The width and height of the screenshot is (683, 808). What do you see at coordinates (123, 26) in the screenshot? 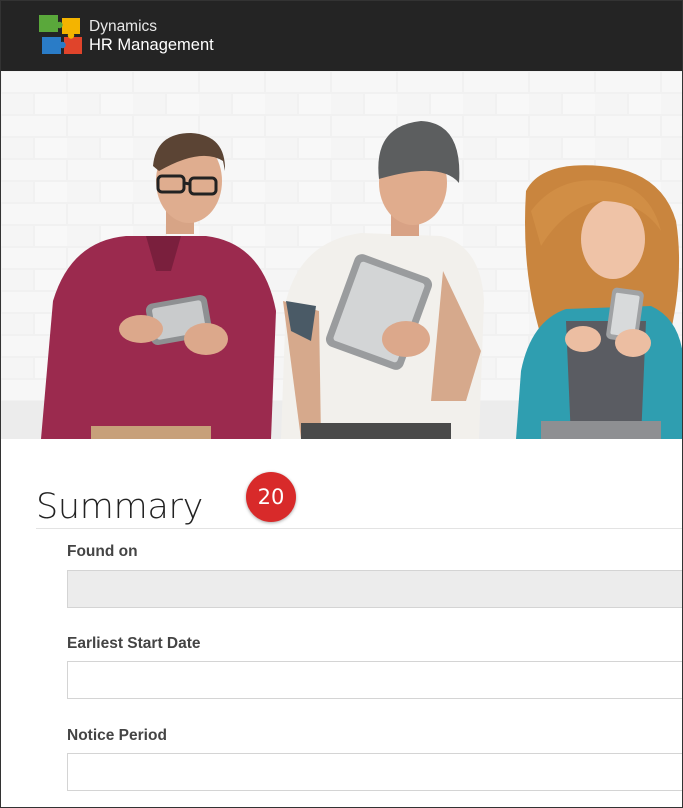
I see `brand-line-1: Dynamics` at bounding box center [123, 26].